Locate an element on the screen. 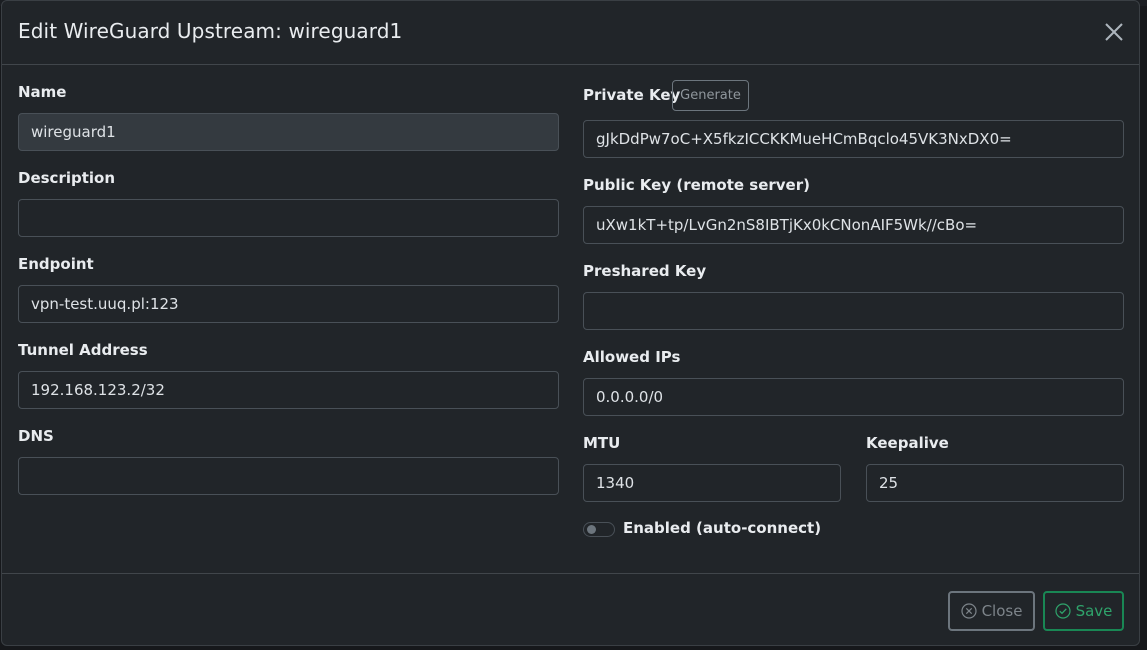 The image size is (1147, 650). close-icon is located at coordinates (1114, 32).